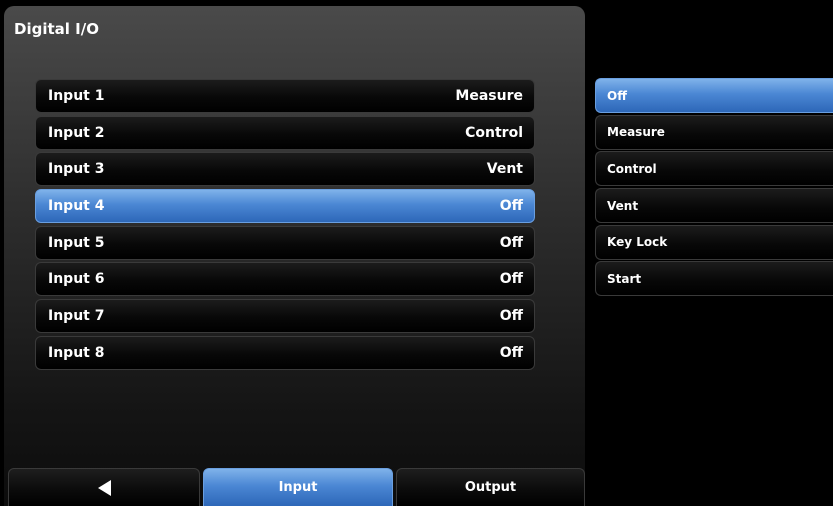 Image resolution: width=833 pixels, height=506 pixels. What do you see at coordinates (76, 206) in the screenshot?
I see `input-label: Input 4` at bounding box center [76, 206].